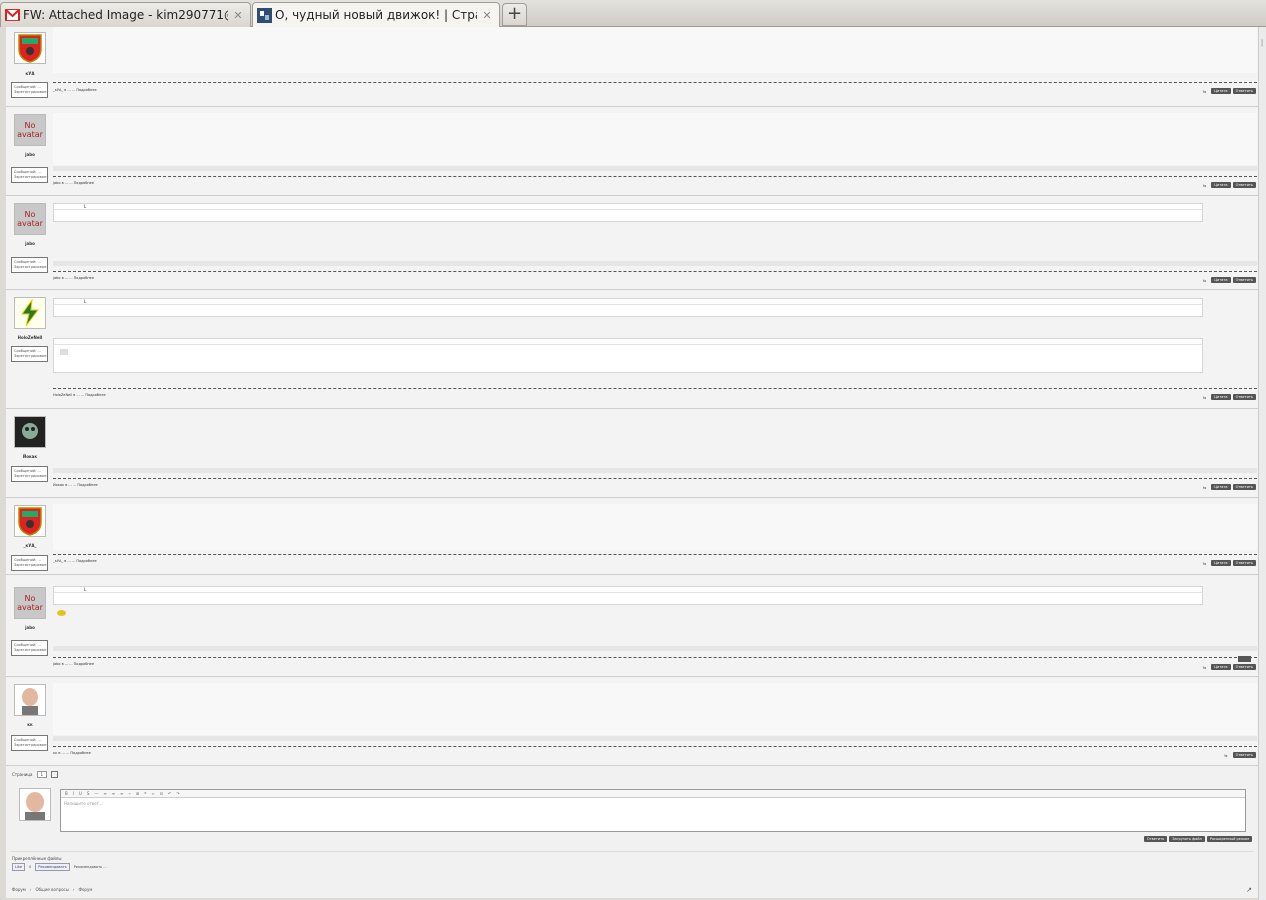 Image resolution: width=1266 pixels, height=900 pixels. What do you see at coordinates (121, 793) in the screenshot?
I see `toolbar-align-right-icon: ≡` at bounding box center [121, 793].